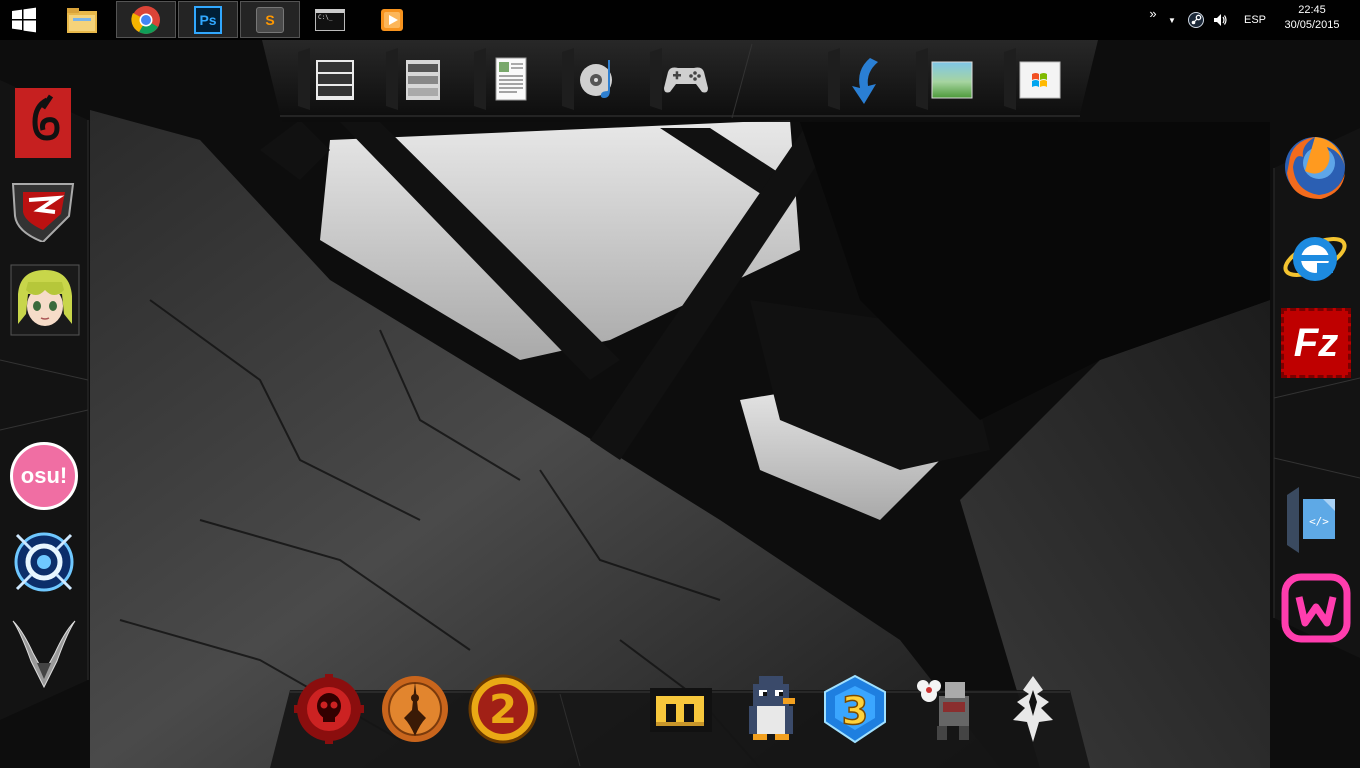 This screenshot has height=768, width=1360. I want to click on top-dock-text-file, so click(510, 79).